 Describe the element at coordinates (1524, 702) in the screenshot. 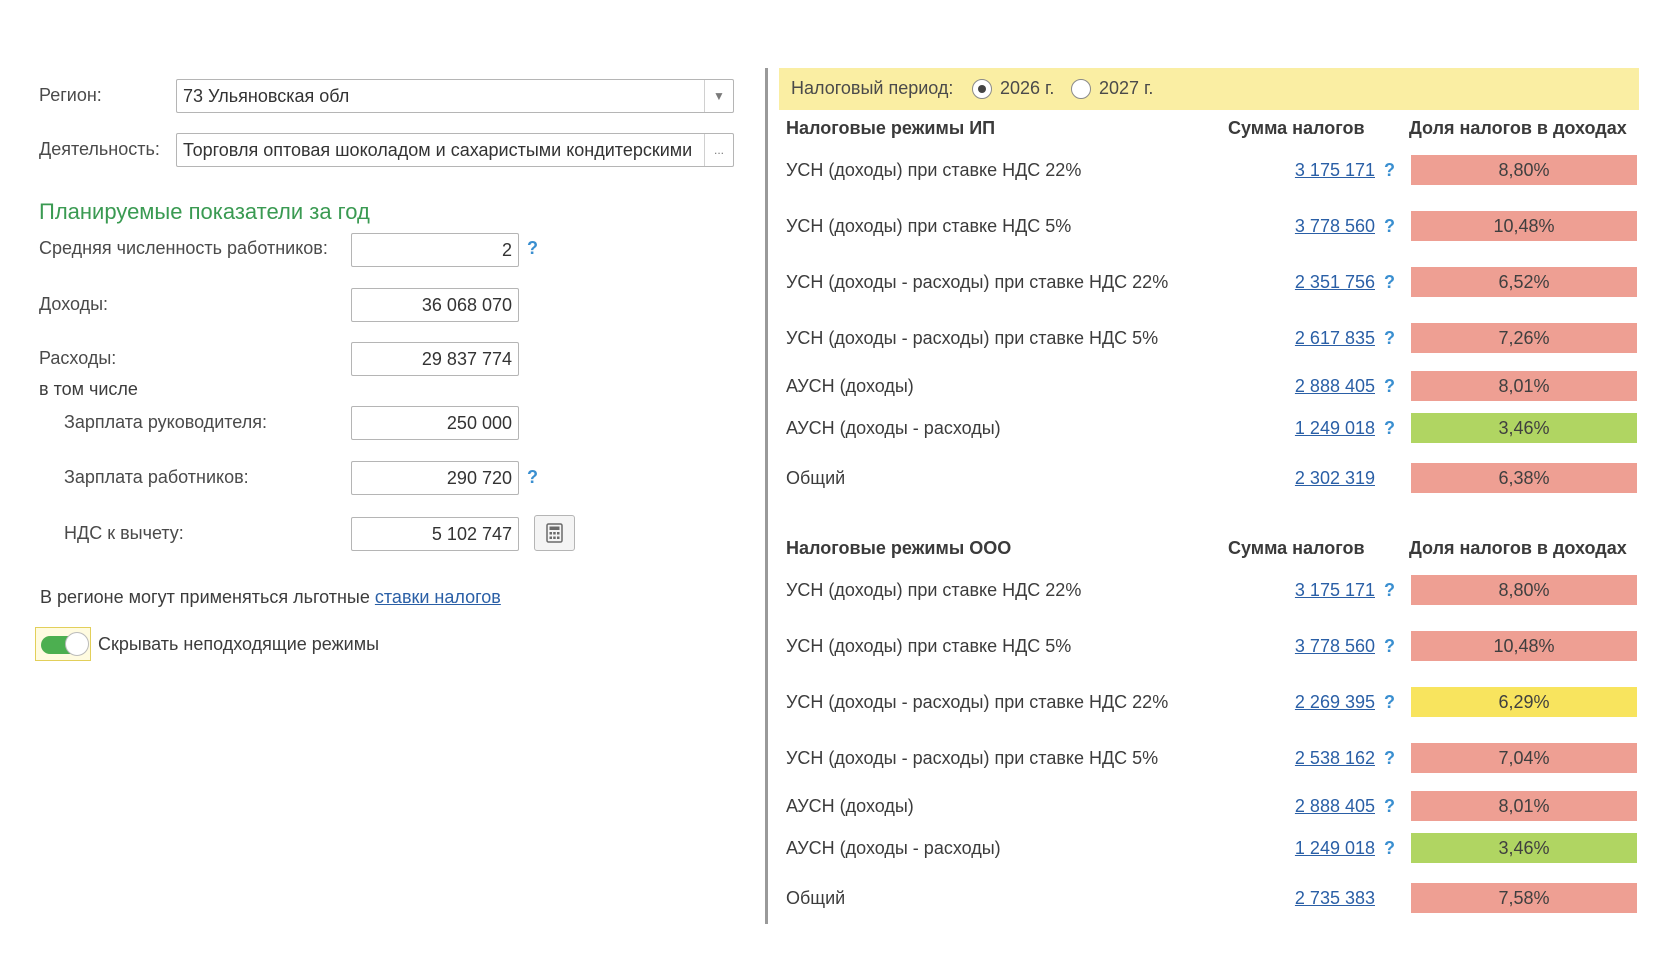

I see `regime-tax-share: 6,29%` at that location.